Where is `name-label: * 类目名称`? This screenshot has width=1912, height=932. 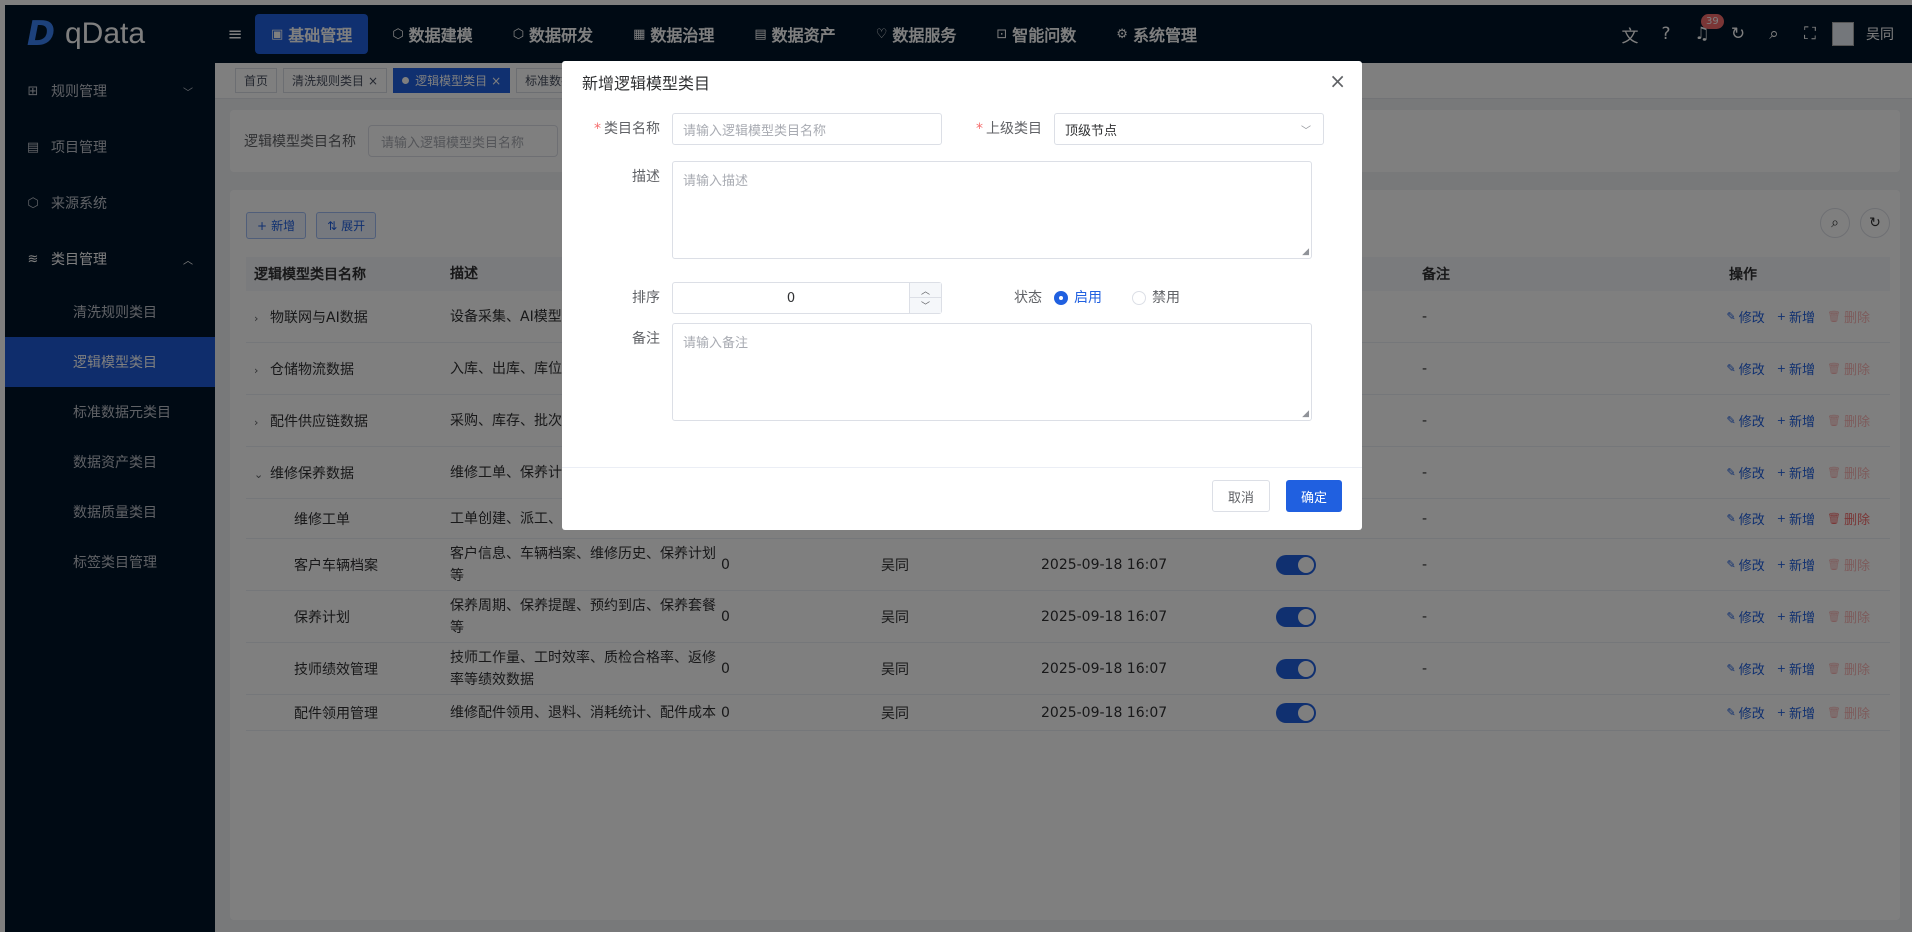
name-label: * 类目名称 is located at coordinates (617, 129).